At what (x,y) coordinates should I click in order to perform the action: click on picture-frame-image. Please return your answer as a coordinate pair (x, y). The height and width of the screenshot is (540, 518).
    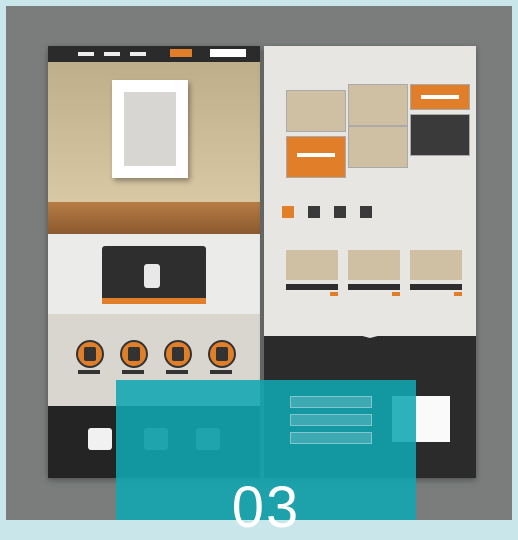
    Looking at the image, I should click on (150, 129).